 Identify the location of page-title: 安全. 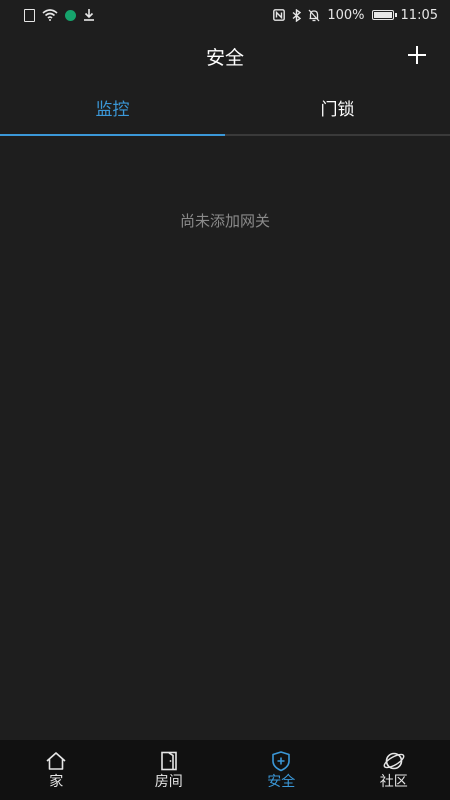
(224, 58).